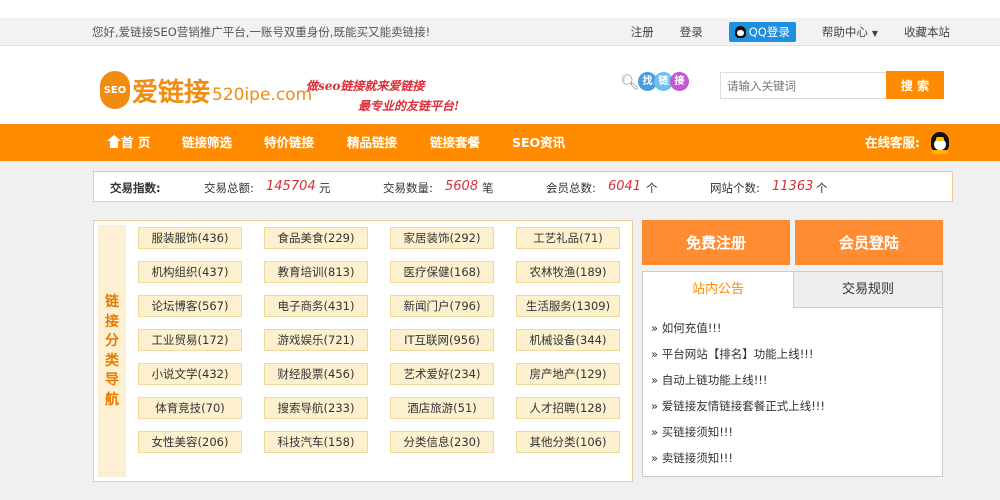 The image size is (1000, 500). What do you see at coordinates (568, 442) in the screenshot?
I see `category-button: 其他分类(106)` at bounding box center [568, 442].